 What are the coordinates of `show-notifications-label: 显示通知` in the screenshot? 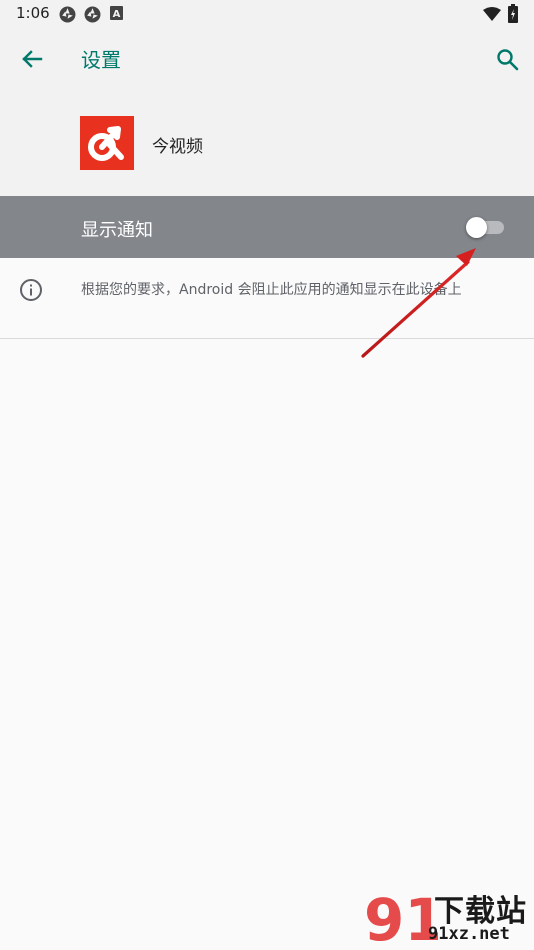 It's located at (117, 230).